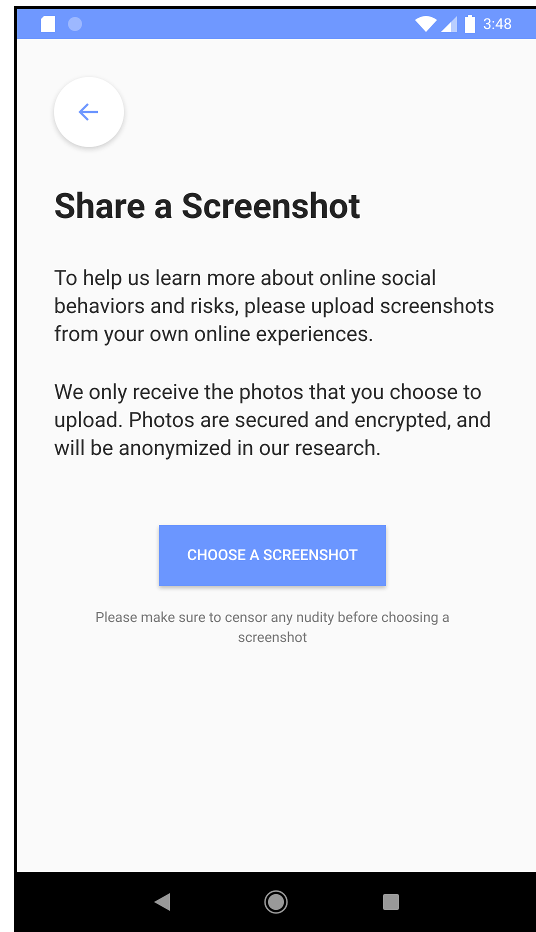 This screenshot has width=536, height=932. What do you see at coordinates (48, 24) in the screenshot?
I see `sd-card-icon` at bounding box center [48, 24].